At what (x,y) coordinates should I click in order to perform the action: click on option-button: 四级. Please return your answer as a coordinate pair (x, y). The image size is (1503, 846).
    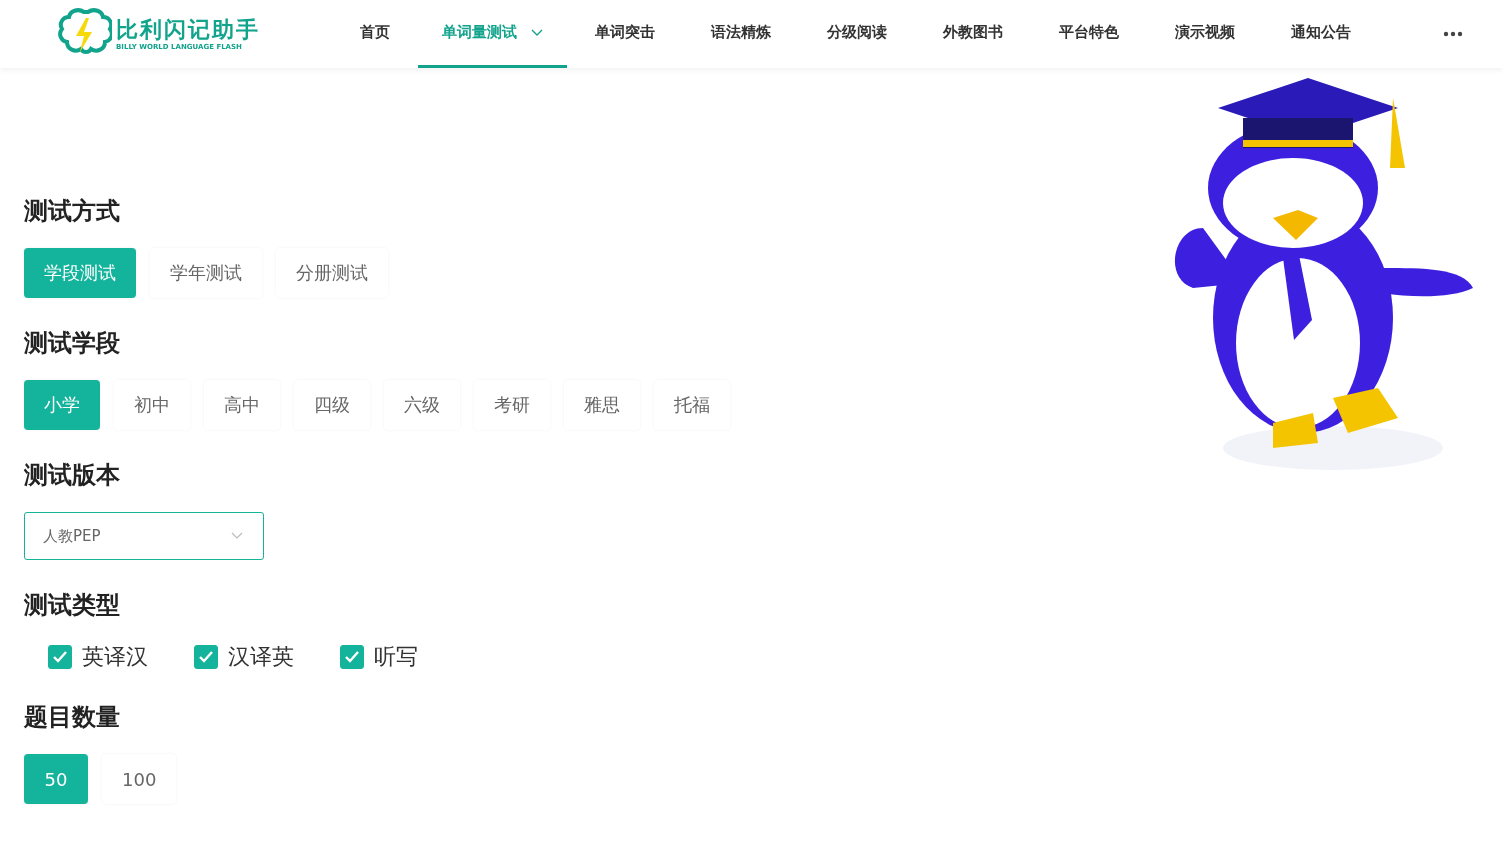
    Looking at the image, I should click on (332, 405).